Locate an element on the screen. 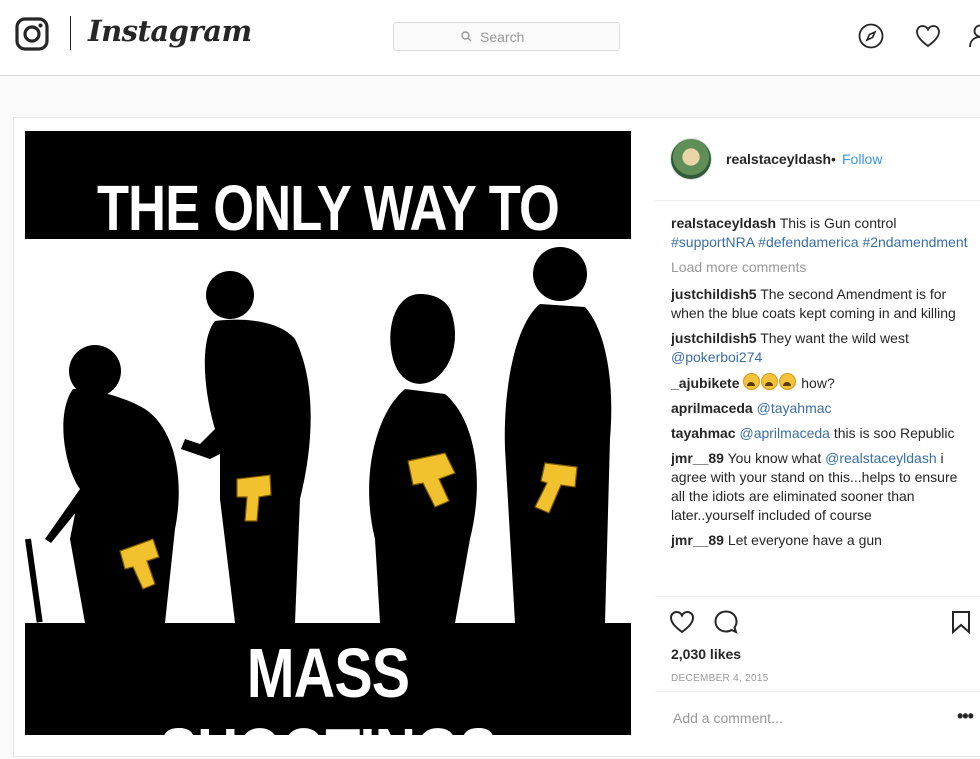 The height and width of the screenshot is (759, 980). profile-icon is located at coordinates (973, 36).